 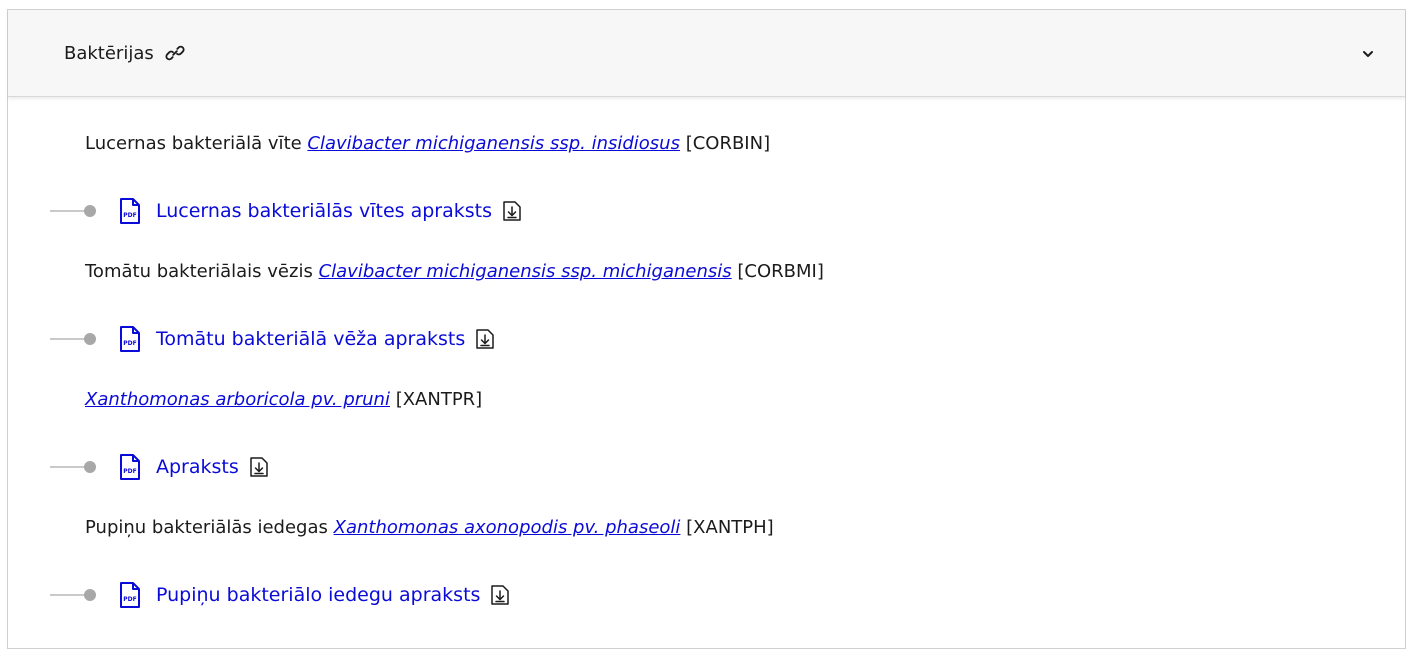 What do you see at coordinates (109, 53) in the screenshot?
I see `accordion-title: Baktērijas` at bounding box center [109, 53].